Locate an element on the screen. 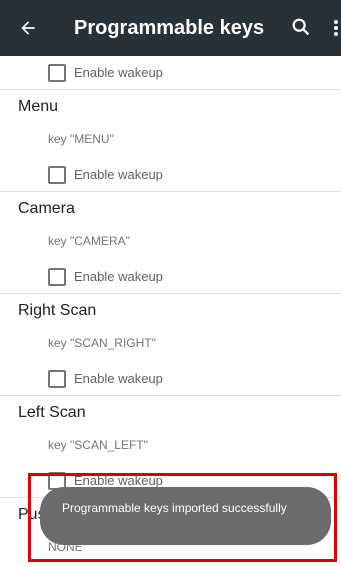  key-title: Menu is located at coordinates (38, 106).